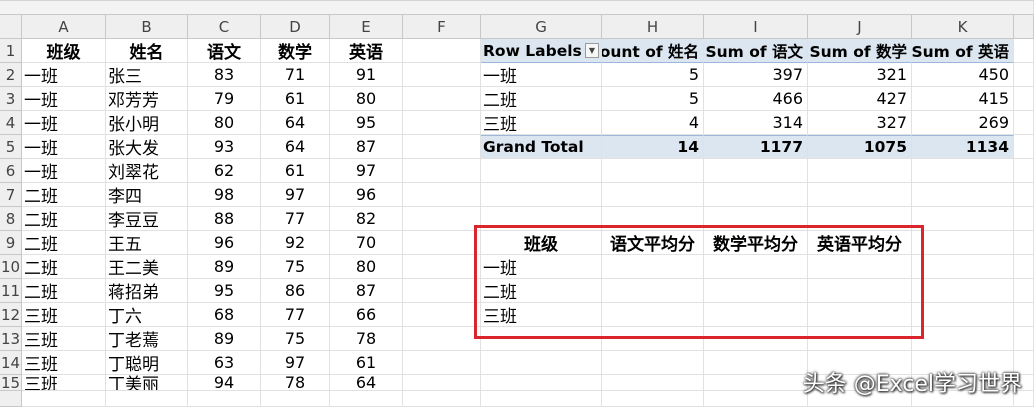 This screenshot has height=407, width=1034. I want to click on row-header: 14, so click(11, 363).